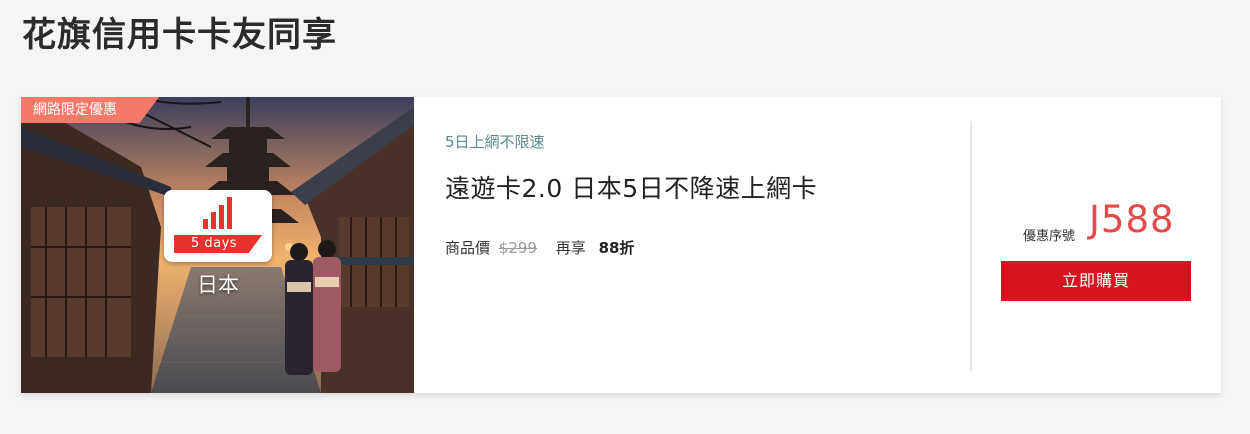 The height and width of the screenshot is (434, 1250). Describe the element at coordinates (179, 35) in the screenshot. I see `page-title: 花旗信用卡卡友同享` at that location.